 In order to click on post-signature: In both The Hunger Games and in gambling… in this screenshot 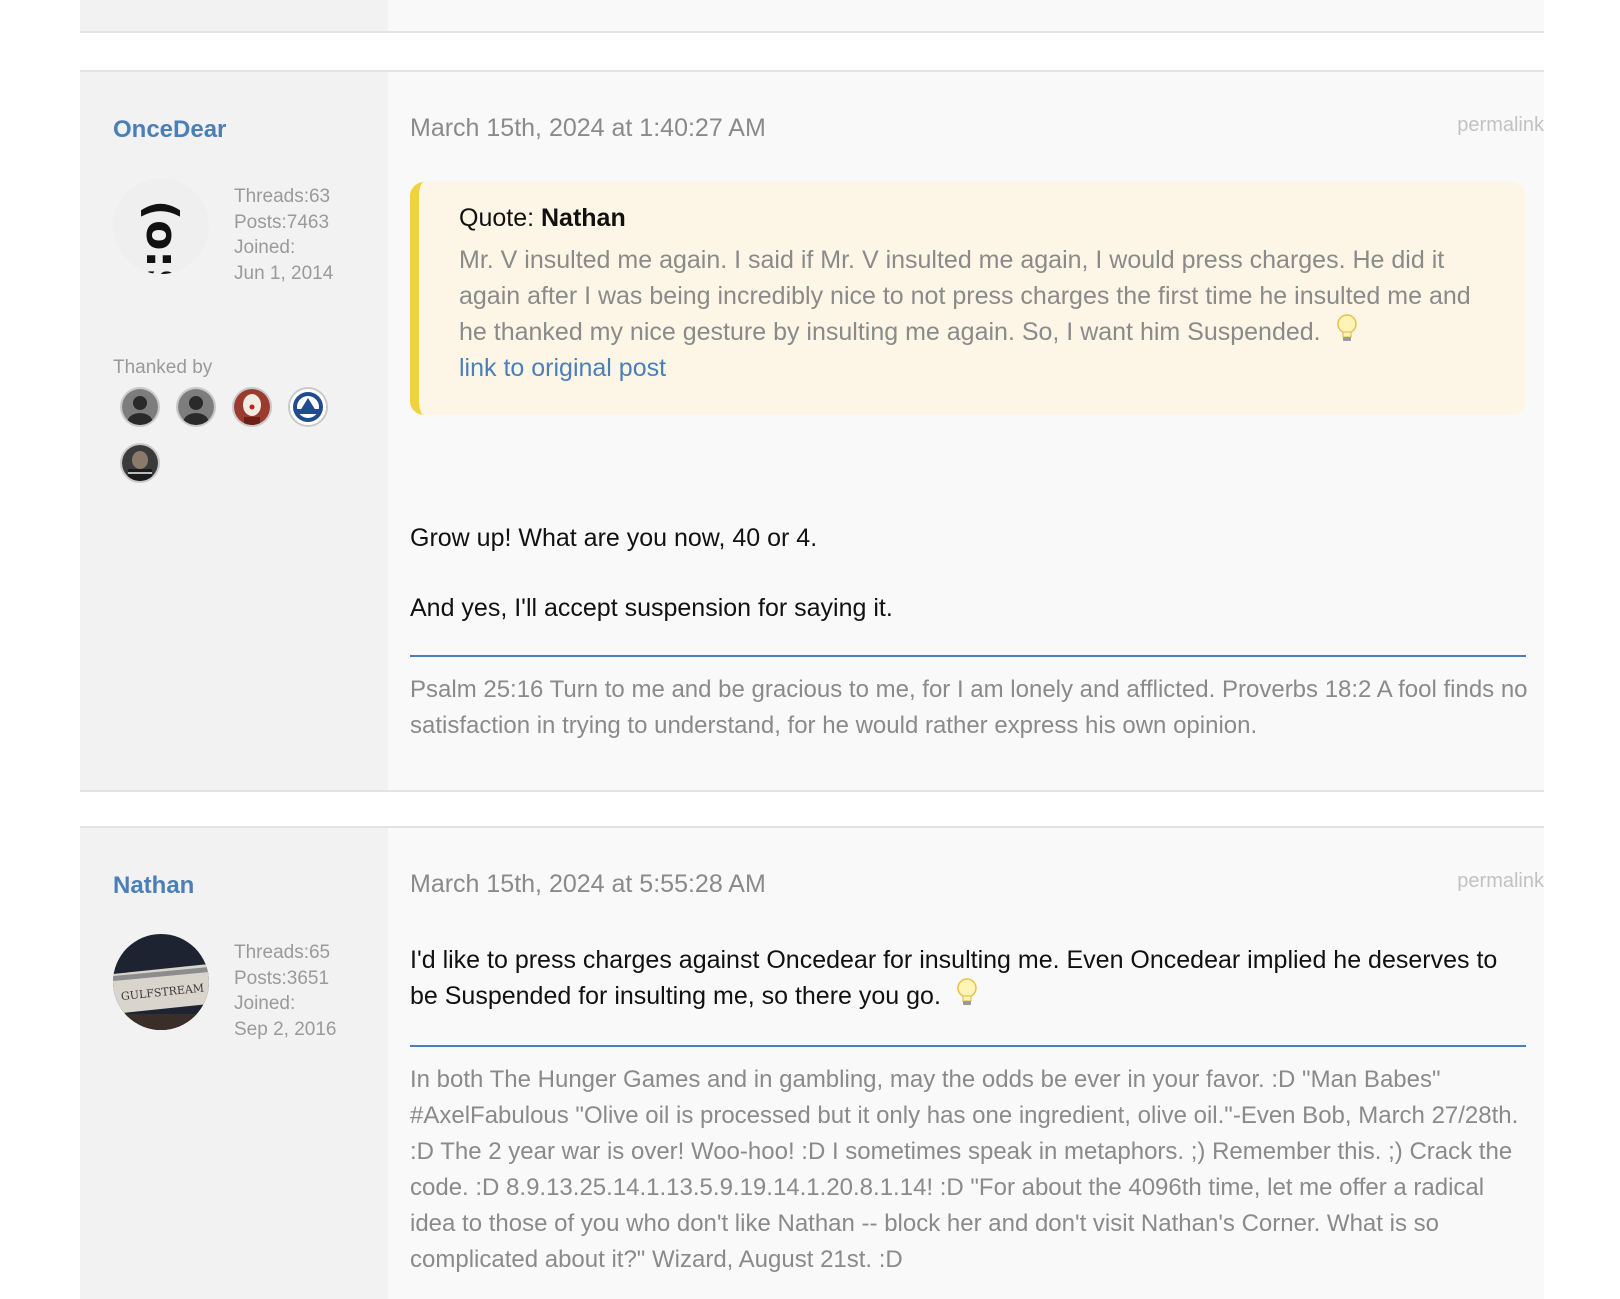, I will do `click(964, 1169)`.